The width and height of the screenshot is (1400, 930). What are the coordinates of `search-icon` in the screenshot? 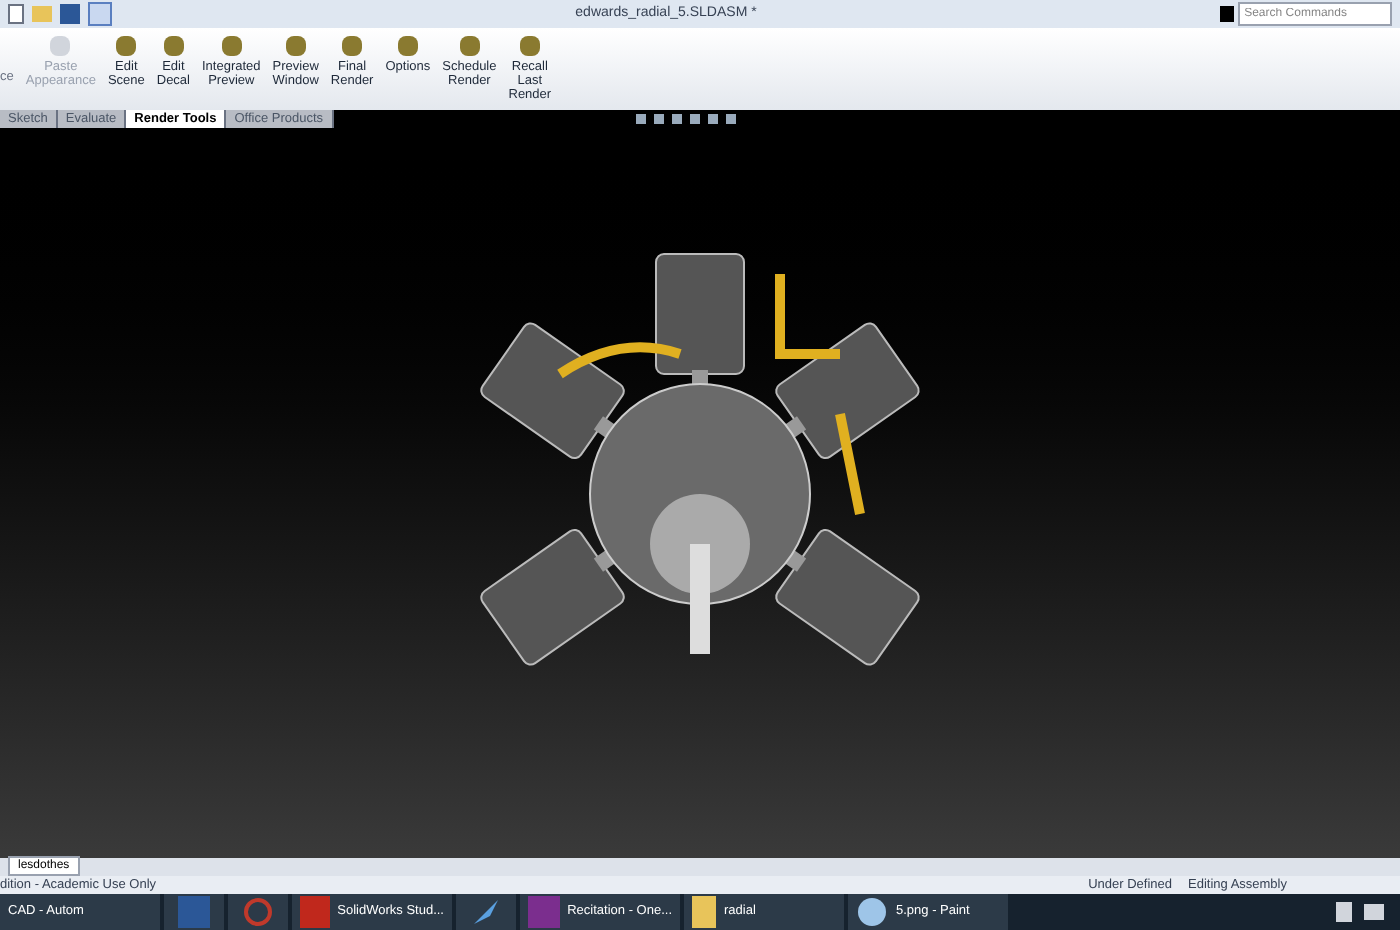 It's located at (1227, 14).